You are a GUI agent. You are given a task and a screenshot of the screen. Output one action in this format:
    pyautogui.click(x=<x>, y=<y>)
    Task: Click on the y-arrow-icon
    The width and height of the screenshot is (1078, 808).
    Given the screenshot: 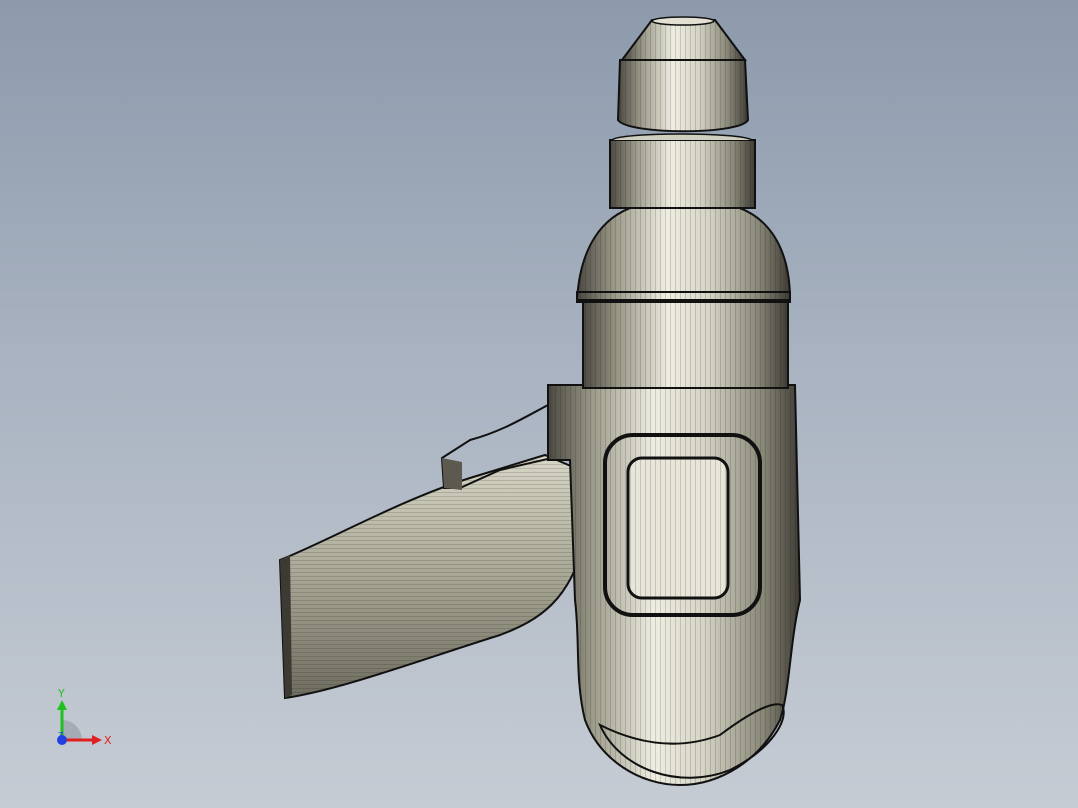 What is the action you would take?
    pyautogui.click(x=62, y=705)
    